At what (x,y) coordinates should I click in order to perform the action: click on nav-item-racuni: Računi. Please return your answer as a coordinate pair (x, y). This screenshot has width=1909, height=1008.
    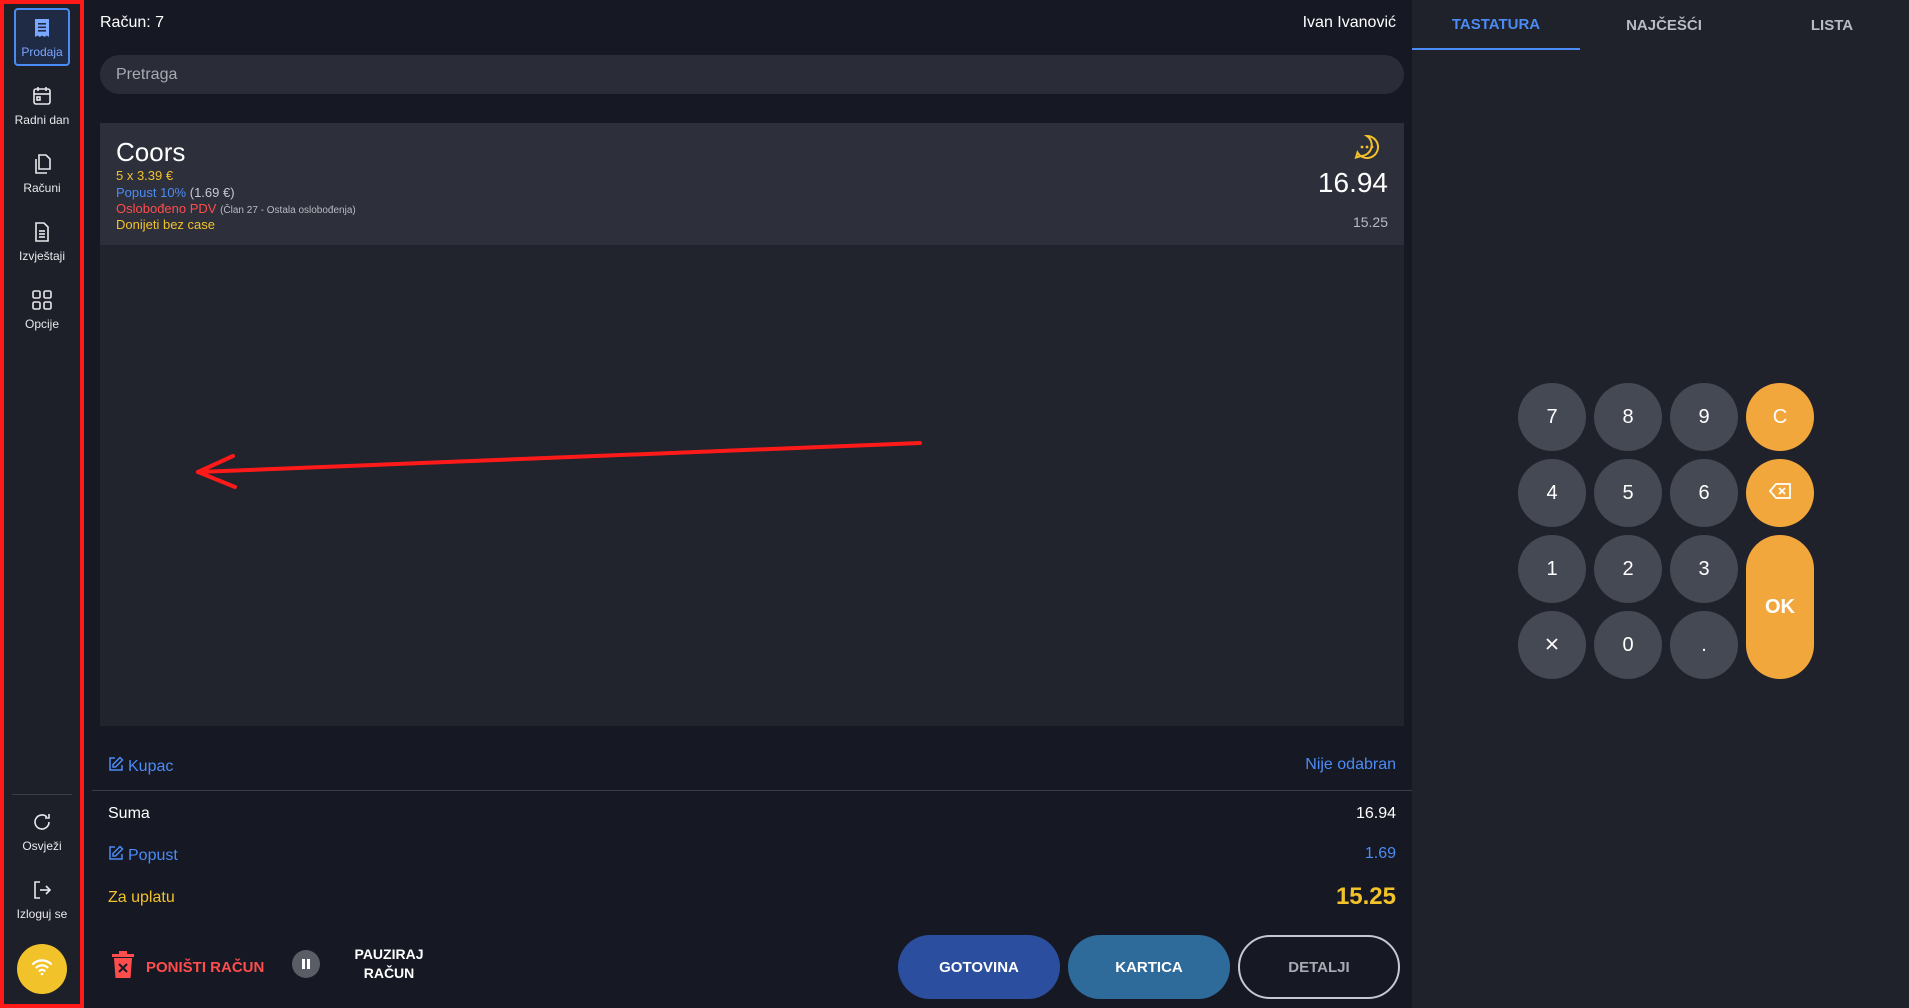
    Looking at the image, I should click on (42, 173).